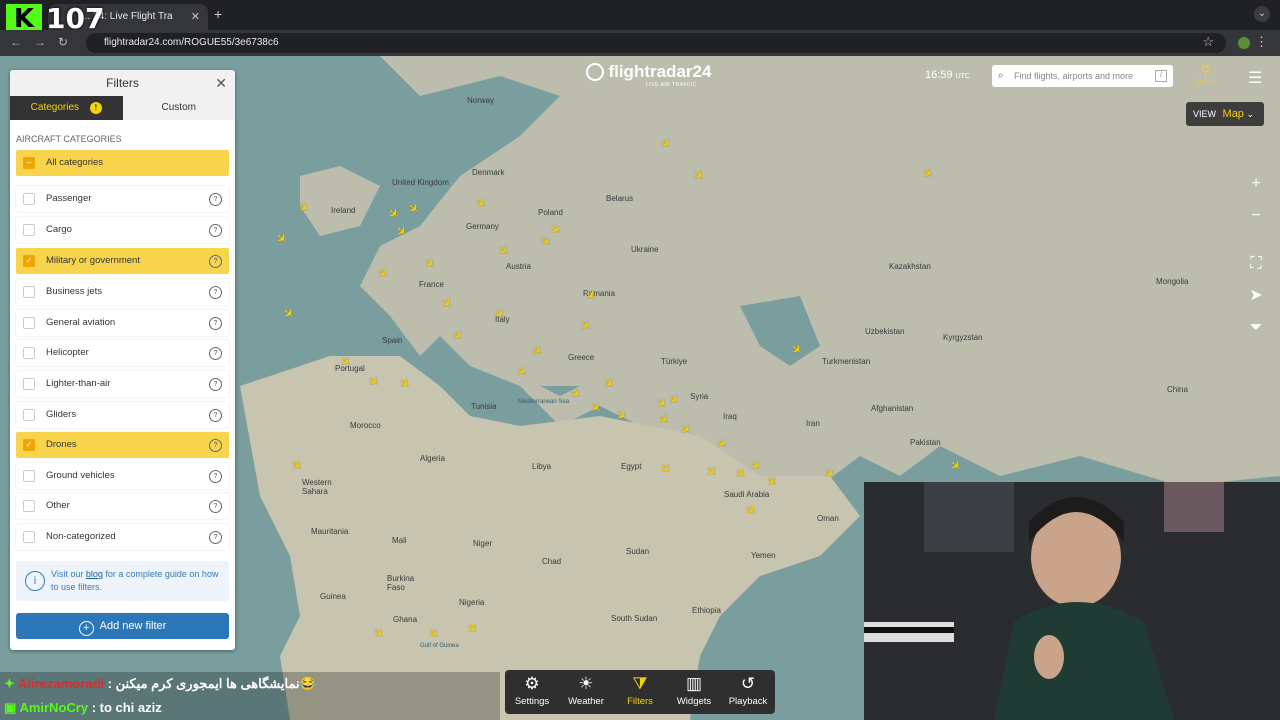  Describe the element at coordinates (648, 75) in the screenshot. I see `fr24-logo: flightradar24 LIVE AIR TRAFFIC` at that location.